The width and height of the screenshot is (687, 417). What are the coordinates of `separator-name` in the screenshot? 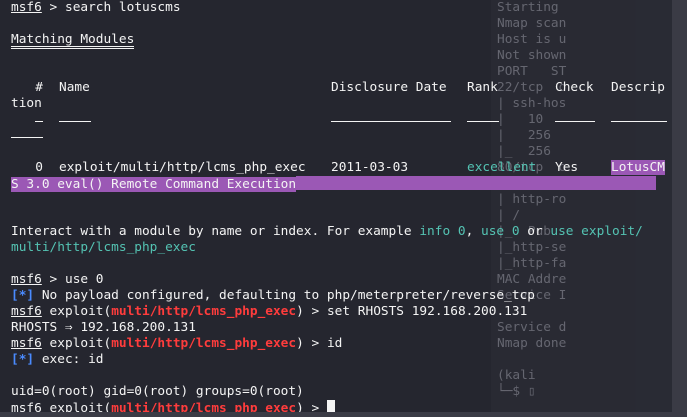 It's located at (75, 117).